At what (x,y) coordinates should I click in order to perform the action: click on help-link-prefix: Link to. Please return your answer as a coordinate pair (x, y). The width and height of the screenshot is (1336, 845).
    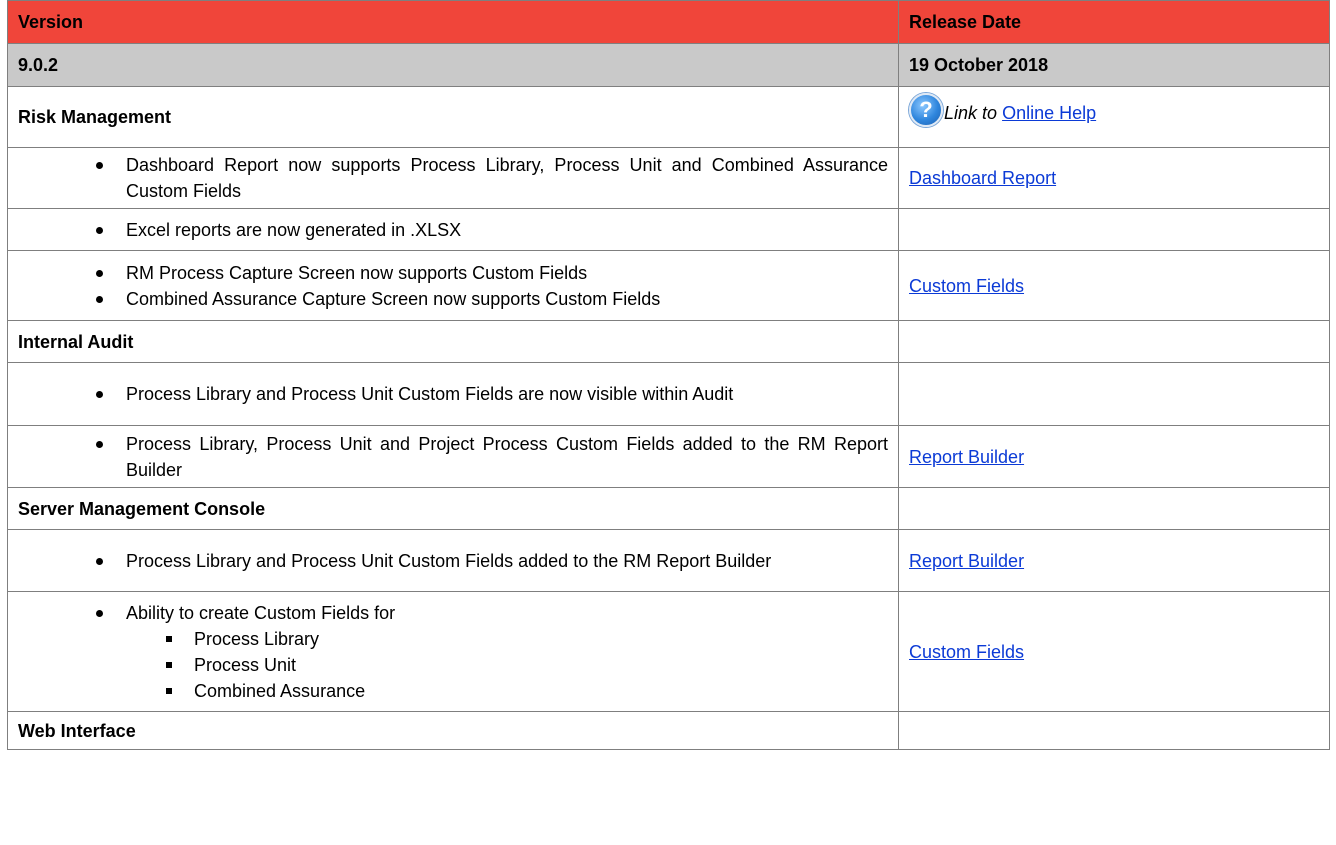
    Looking at the image, I should click on (971, 112).